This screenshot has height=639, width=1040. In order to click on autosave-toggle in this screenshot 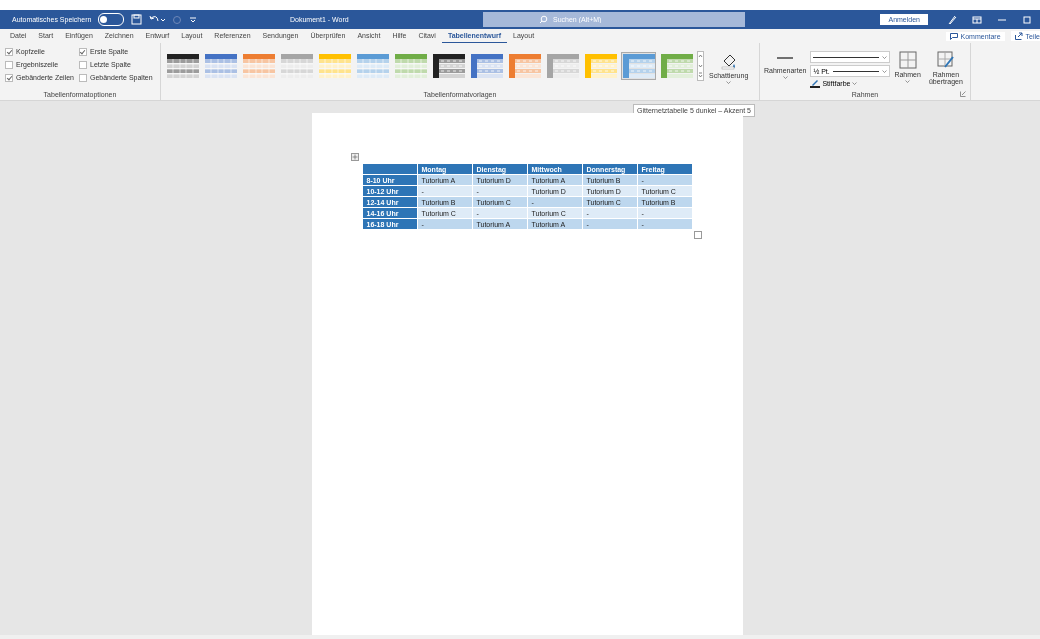, I will do `click(111, 19)`.